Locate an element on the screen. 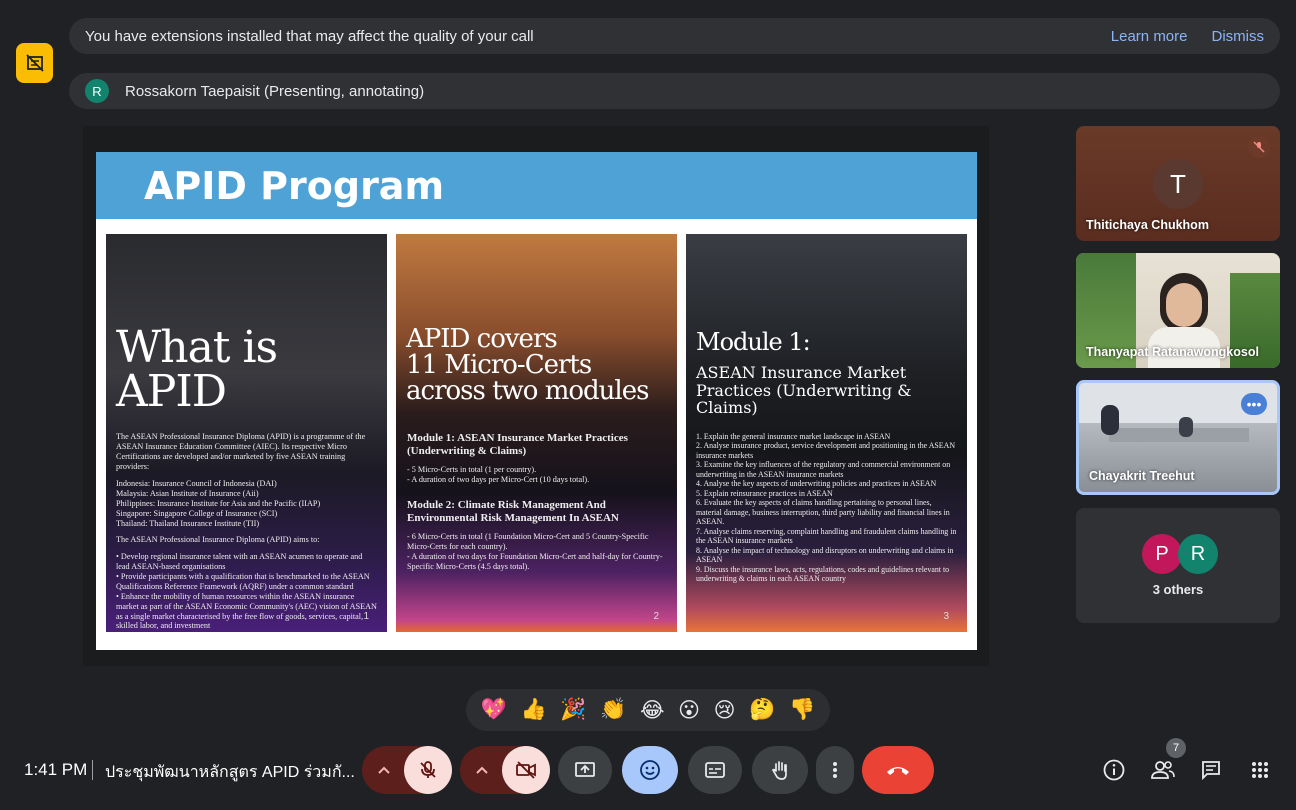  extensions-warning-button is located at coordinates (34, 63).